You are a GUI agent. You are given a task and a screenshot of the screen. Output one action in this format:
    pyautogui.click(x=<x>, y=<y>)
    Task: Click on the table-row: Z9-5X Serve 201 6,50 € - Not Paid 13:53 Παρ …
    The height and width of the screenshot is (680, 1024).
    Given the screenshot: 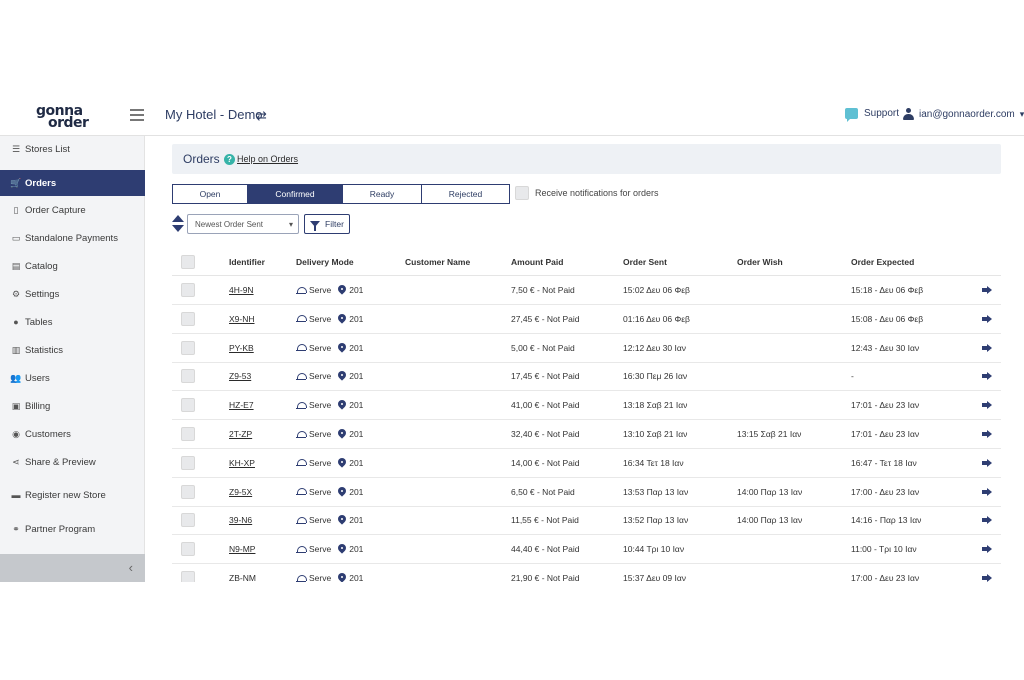 What is the action you would take?
    pyautogui.click(x=586, y=492)
    